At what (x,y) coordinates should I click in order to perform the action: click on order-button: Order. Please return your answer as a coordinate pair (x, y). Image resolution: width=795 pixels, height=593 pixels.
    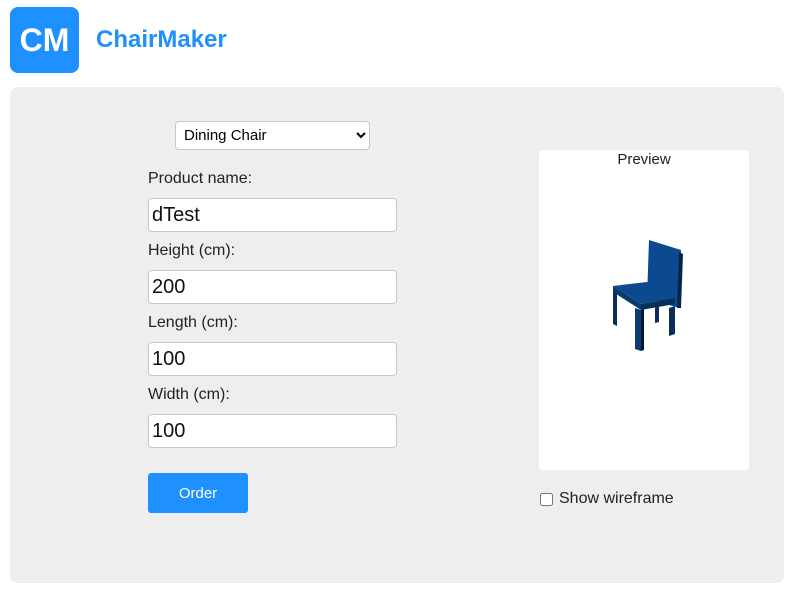
    Looking at the image, I should click on (198, 493).